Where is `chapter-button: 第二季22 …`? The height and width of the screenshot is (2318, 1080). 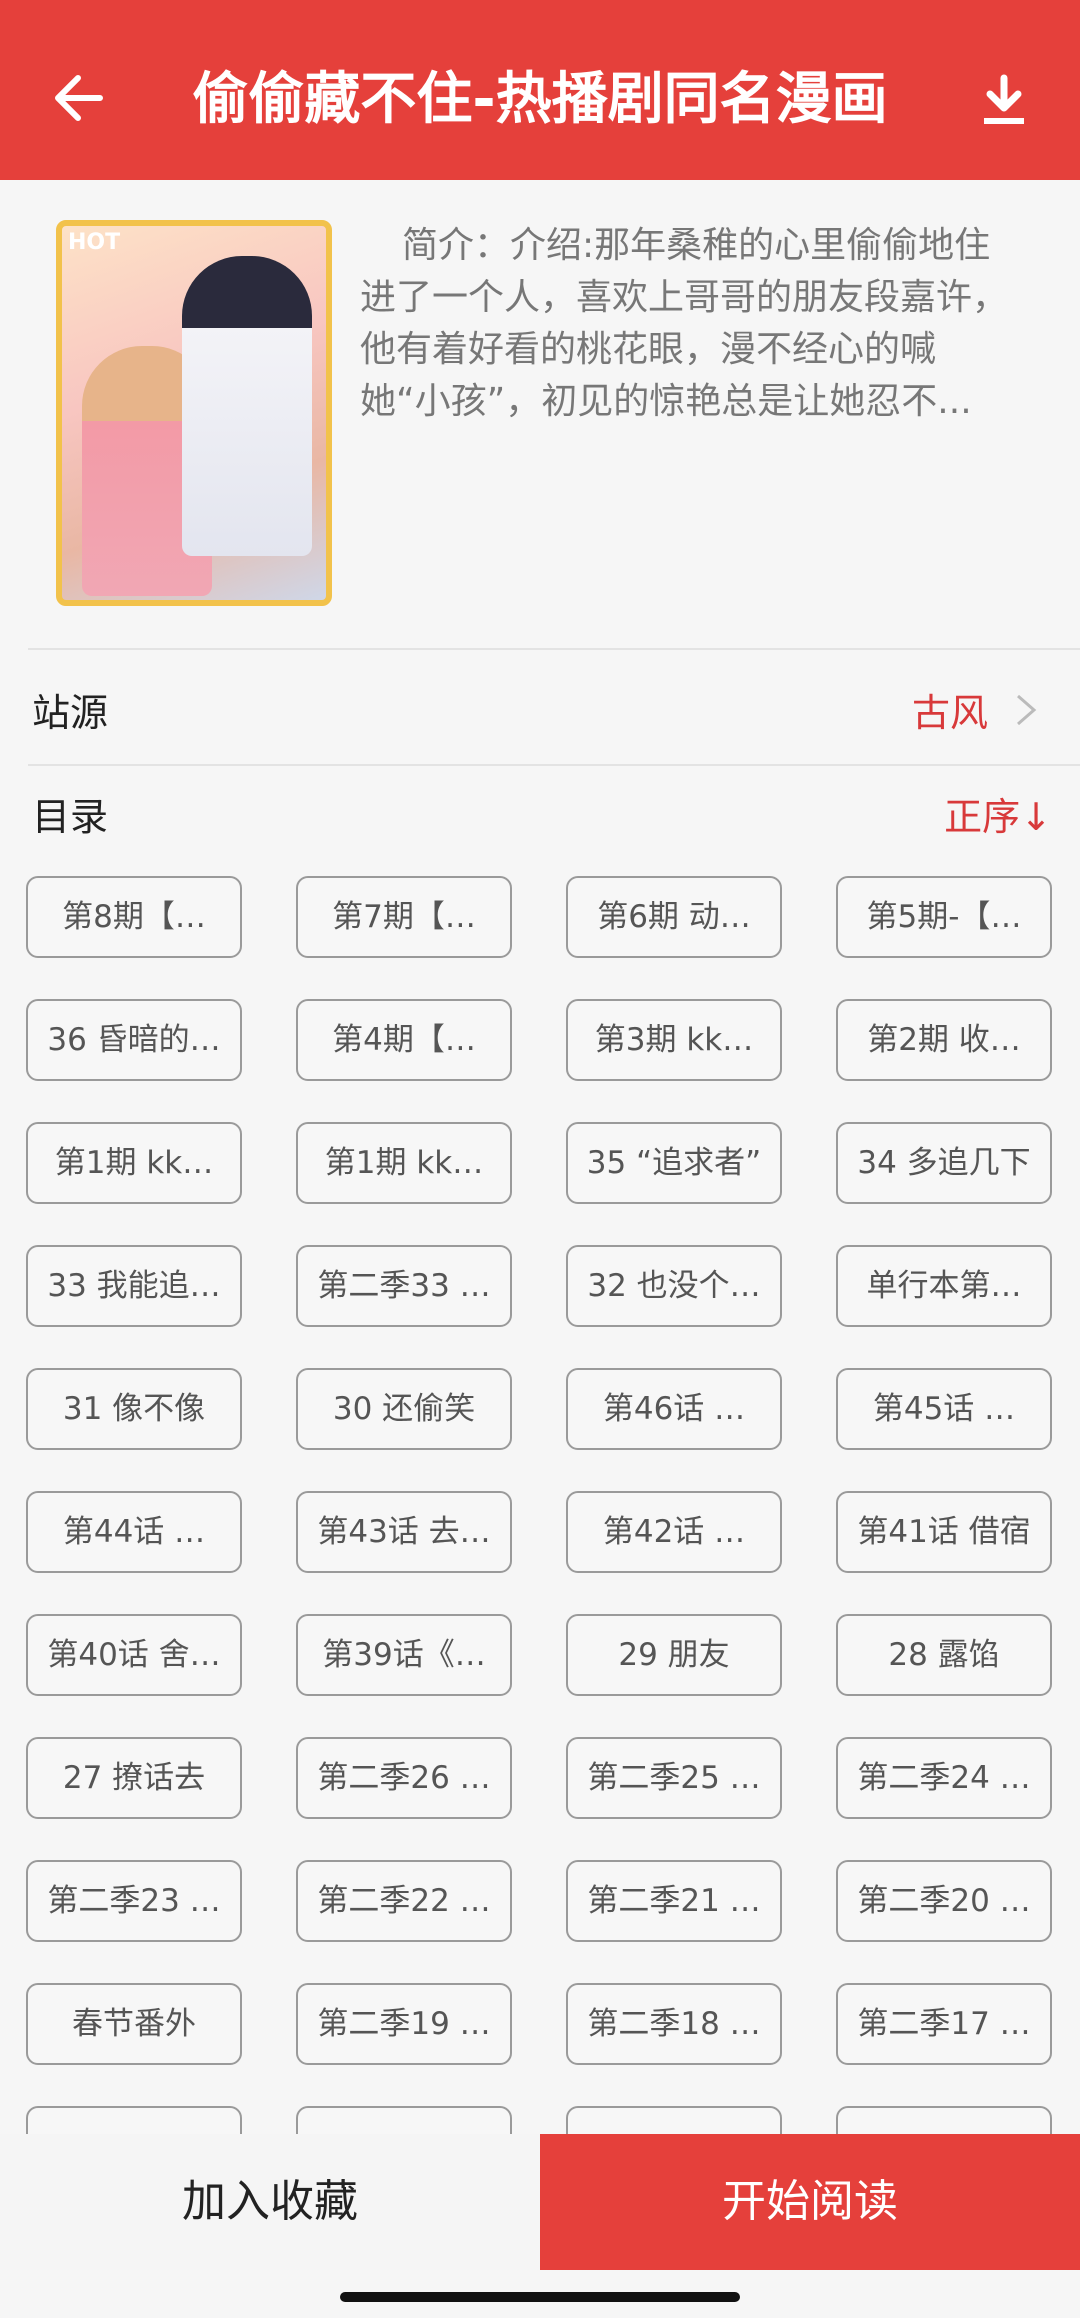 chapter-button: 第二季22 … is located at coordinates (404, 1901).